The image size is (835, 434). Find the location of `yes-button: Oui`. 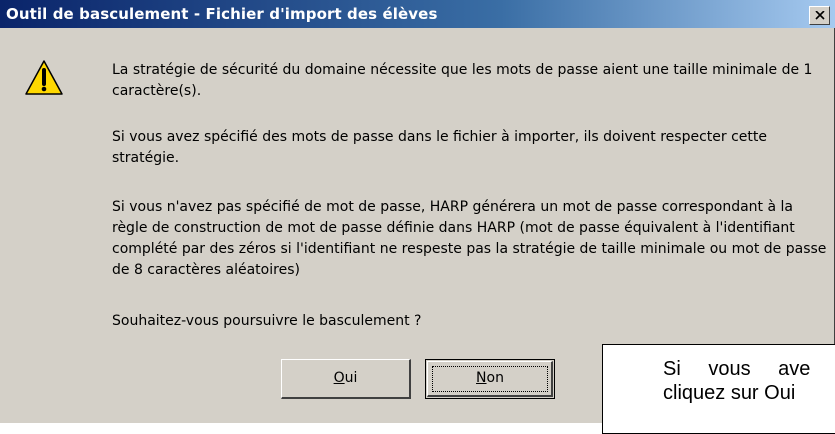

yes-button: Oui is located at coordinates (346, 379).